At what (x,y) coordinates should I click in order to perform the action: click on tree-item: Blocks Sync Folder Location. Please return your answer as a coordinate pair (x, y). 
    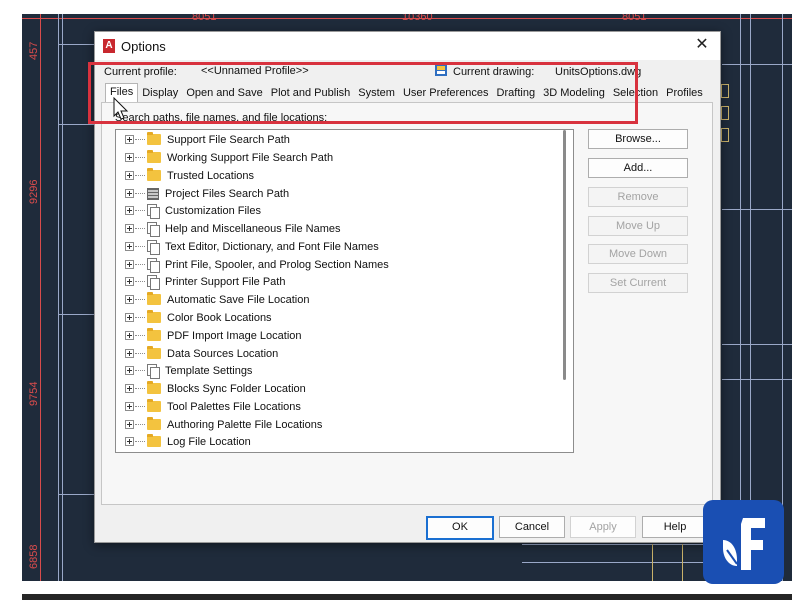
    Looking at the image, I should click on (336, 388).